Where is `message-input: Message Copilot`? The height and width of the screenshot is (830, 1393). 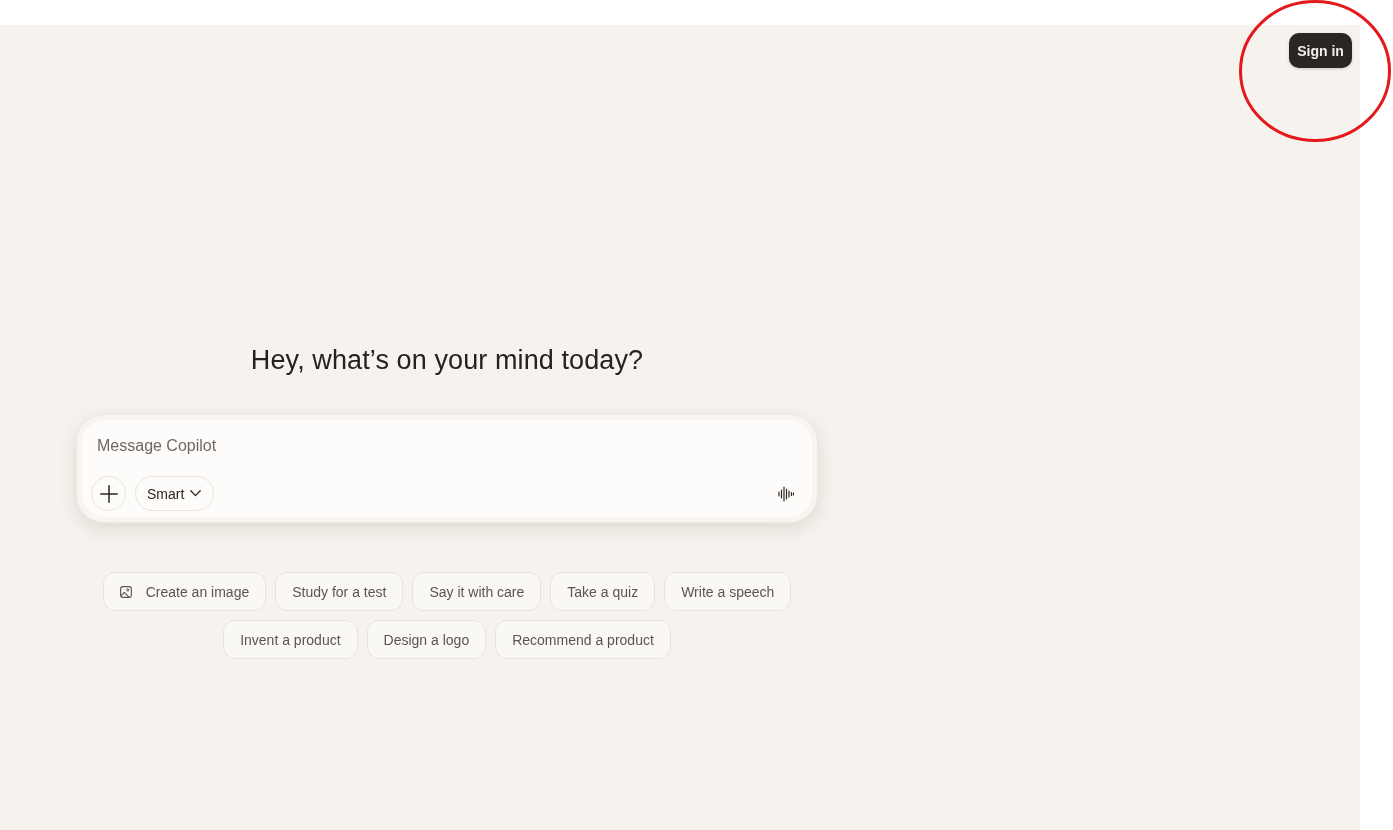
message-input: Message Copilot is located at coordinates (417, 446).